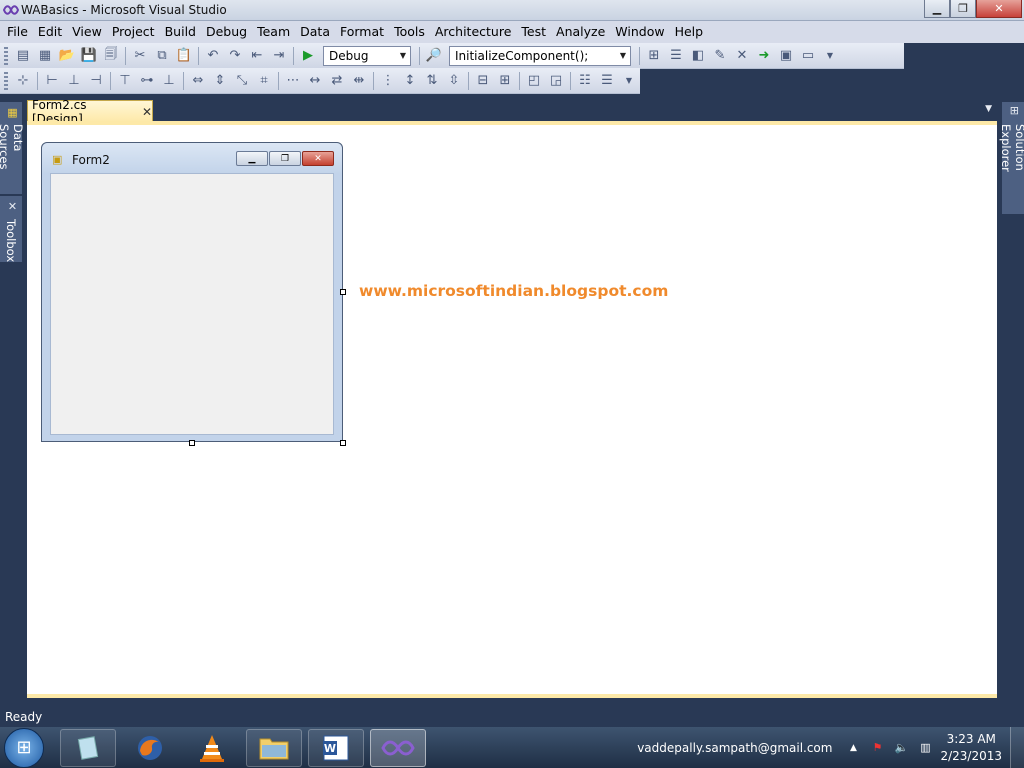  Describe the element at coordinates (308, 56) in the screenshot. I see `start-debugging-icon: ▶` at that location.